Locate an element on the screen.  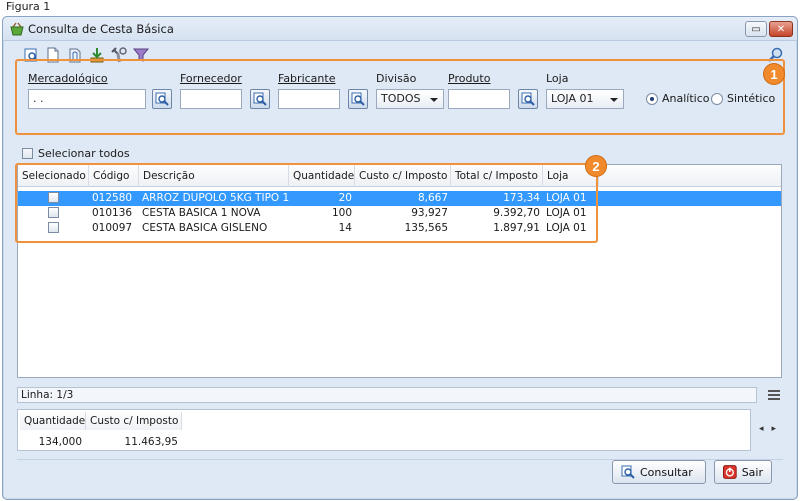
select-all-option: Selecionar todos is located at coordinates (76, 153).